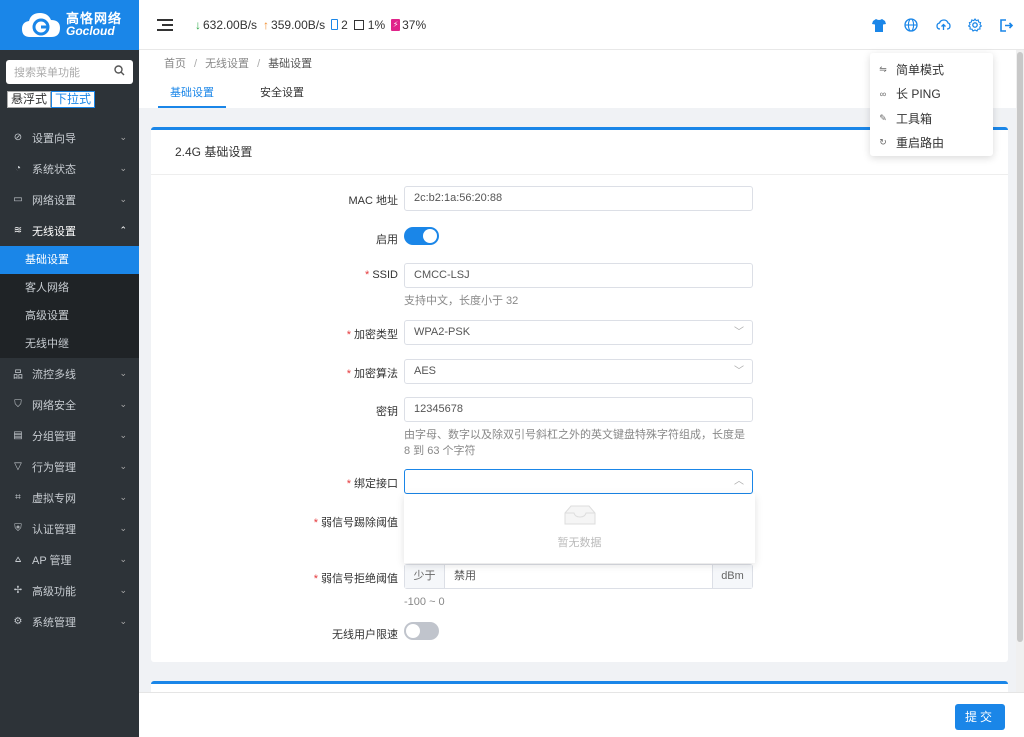  What do you see at coordinates (69, 373) in the screenshot?
I see `menu-item-flow-control: 品流控多线 ⌄` at bounding box center [69, 373].